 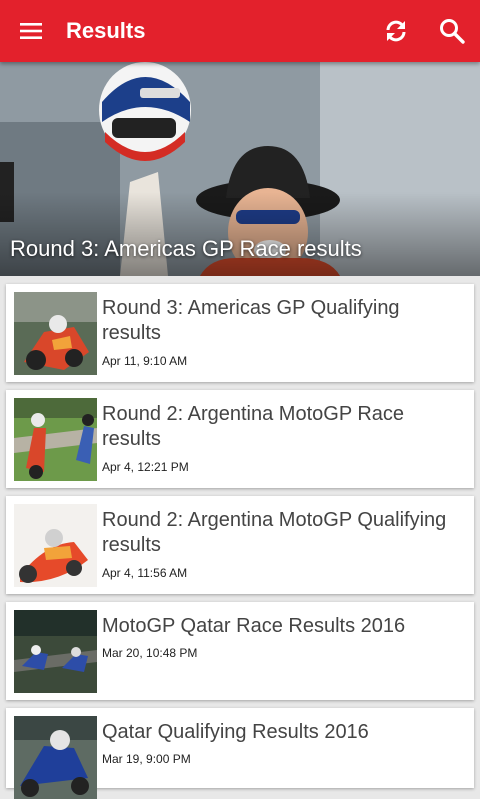 I want to click on list-item-date: Mar 20, 10:48 PM, so click(x=150, y=653).